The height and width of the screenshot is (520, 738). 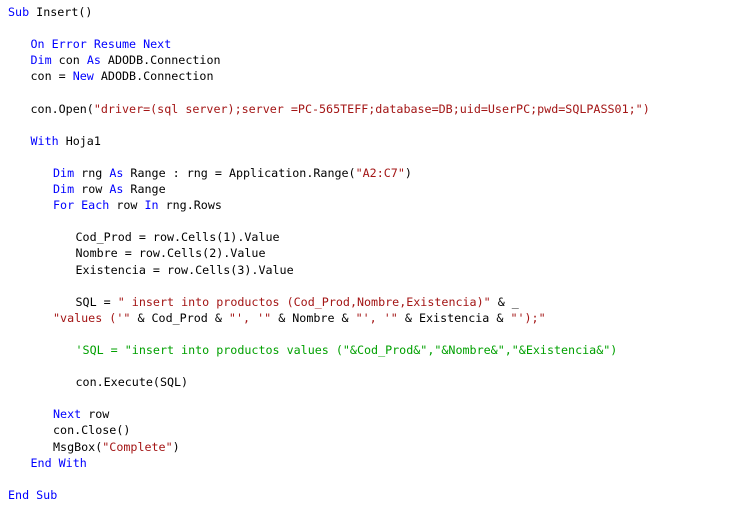 I want to click on code-line: Nombre = row.Cells(2).Value, so click(x=369, y=253).